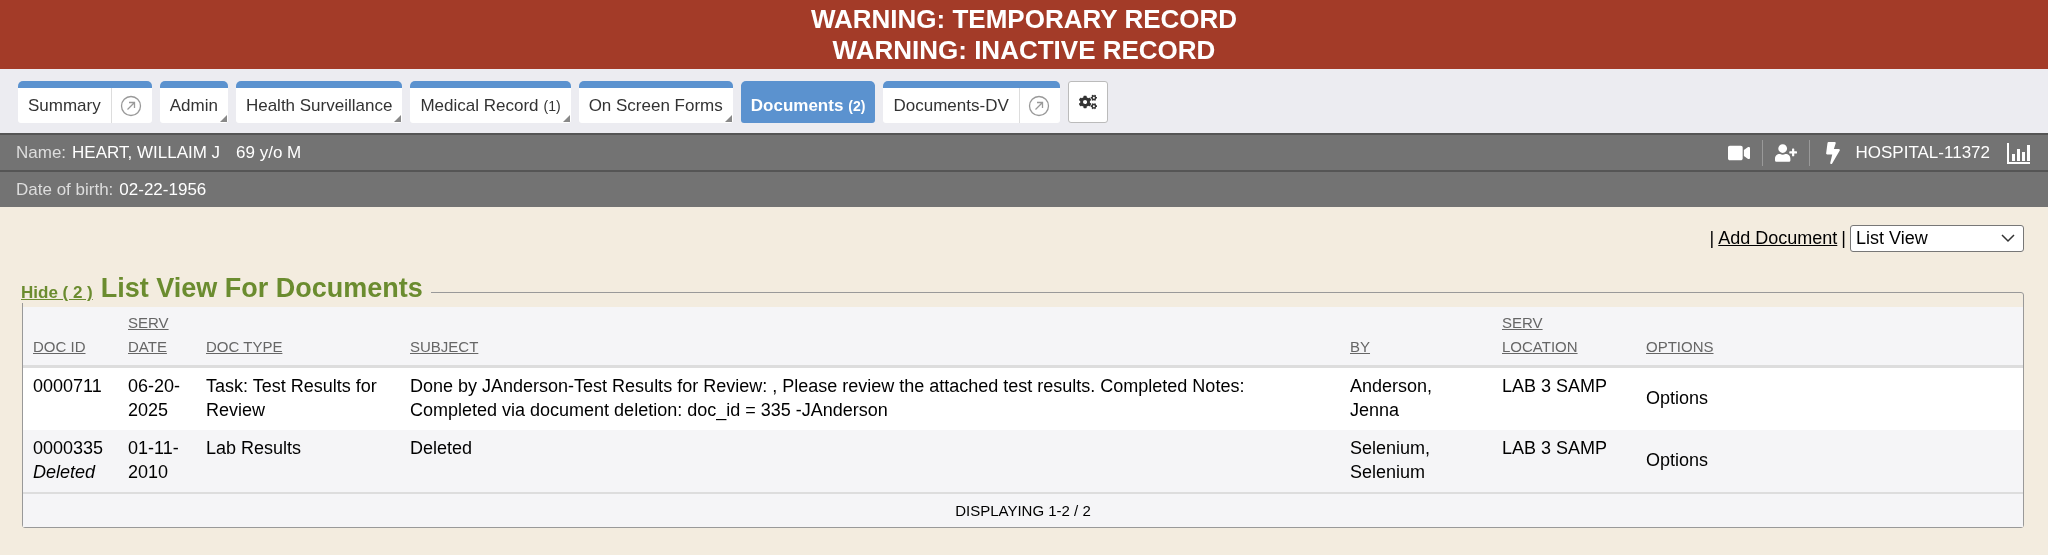 The image size is (2048, 555). I want to click on bar-chart-icon, so click(2019, 152).